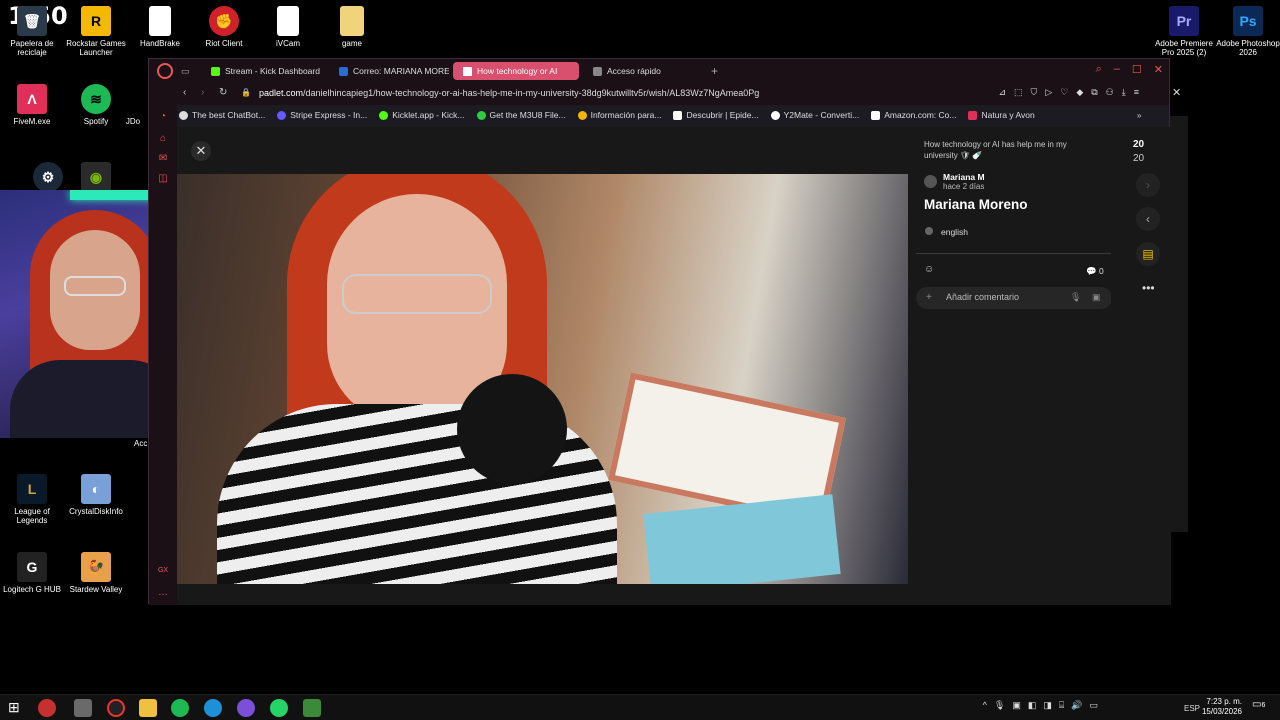  What do you see at coordinates (1034, 92) in the screenshot?
I see `shield-icon: ⛉` at bounding box center [1034, 92].